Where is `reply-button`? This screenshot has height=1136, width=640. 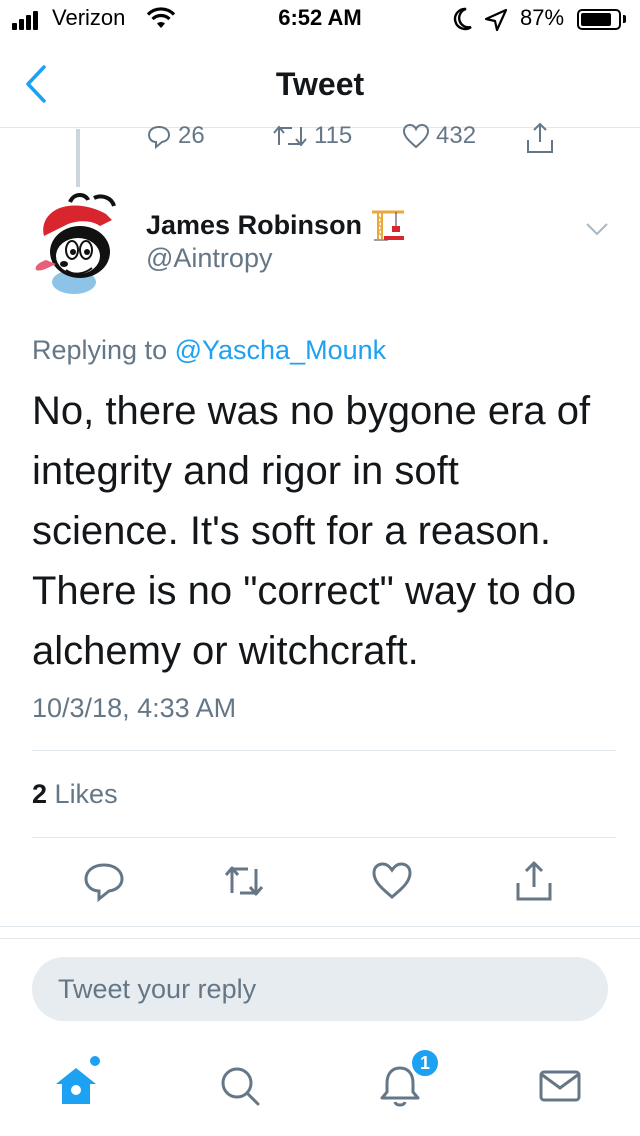
reply-button is located at coordinates (104, 881).